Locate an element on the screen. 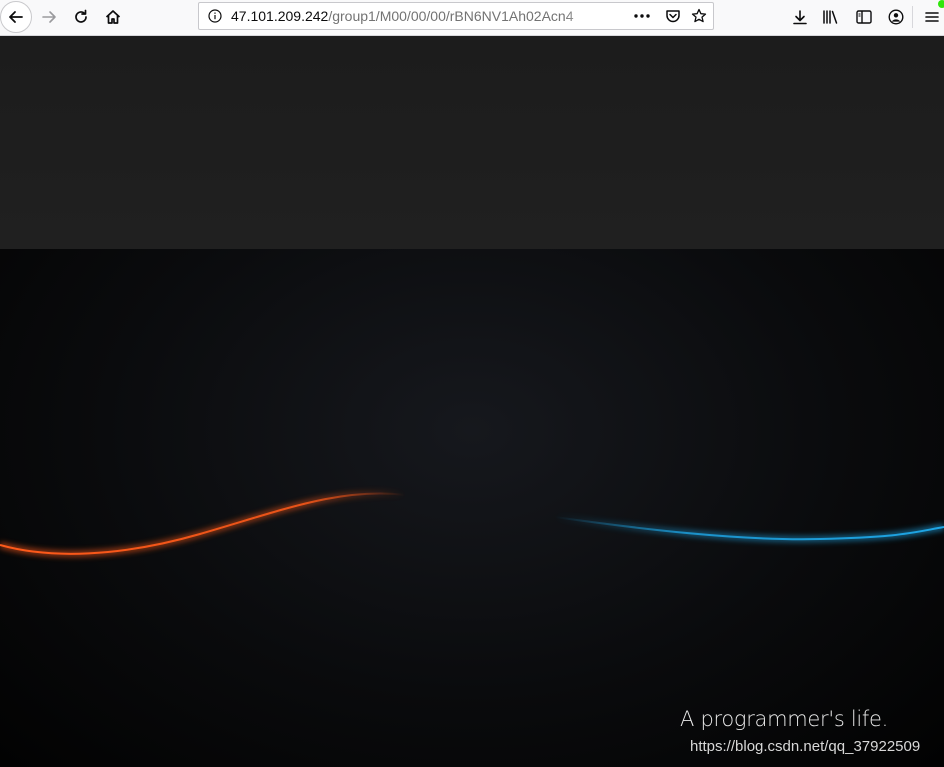  sidebar-button is located at coordinates (864, 17).